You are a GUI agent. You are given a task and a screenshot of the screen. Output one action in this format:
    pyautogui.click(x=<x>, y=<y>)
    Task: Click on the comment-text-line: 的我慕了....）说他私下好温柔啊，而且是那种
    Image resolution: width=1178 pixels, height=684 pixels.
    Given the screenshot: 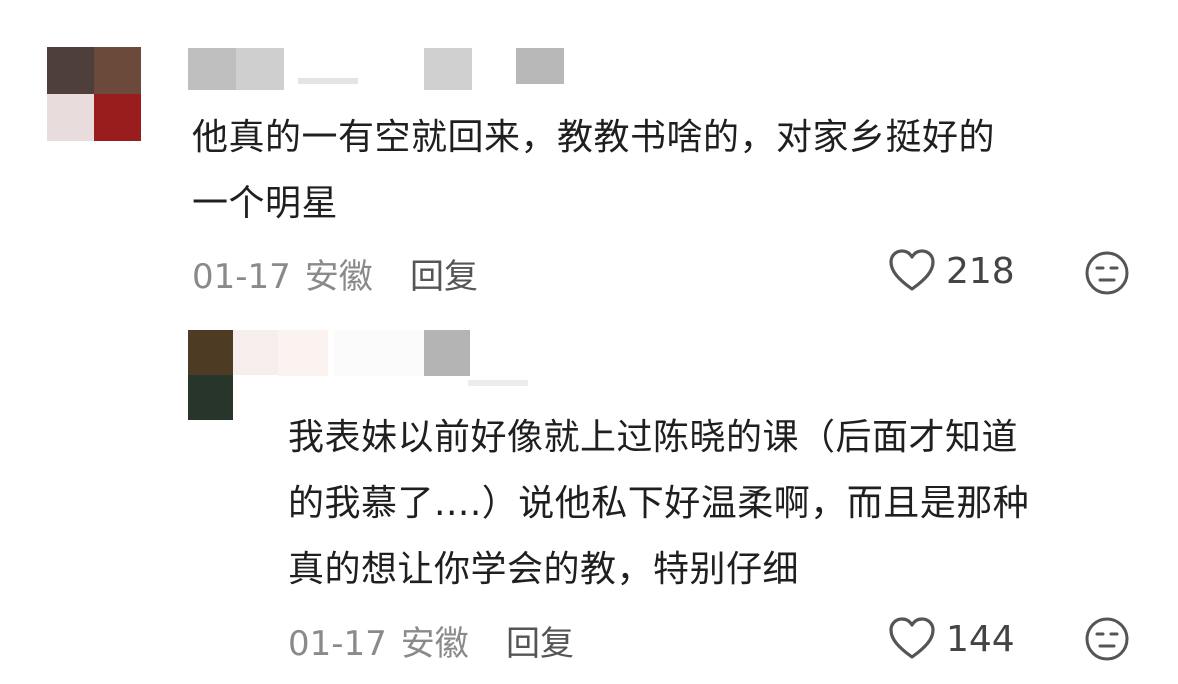 What is the action you would take?
    pyautogui.click(x=659, y=503)
    